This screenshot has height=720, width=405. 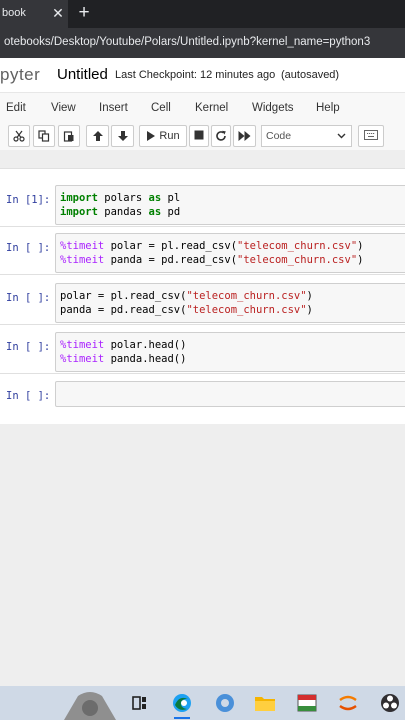 What do you see at coordinates (123, 359) in the screenshot?
I see `code-line: %timeit panda.head()` at bounding box center [123, 359].